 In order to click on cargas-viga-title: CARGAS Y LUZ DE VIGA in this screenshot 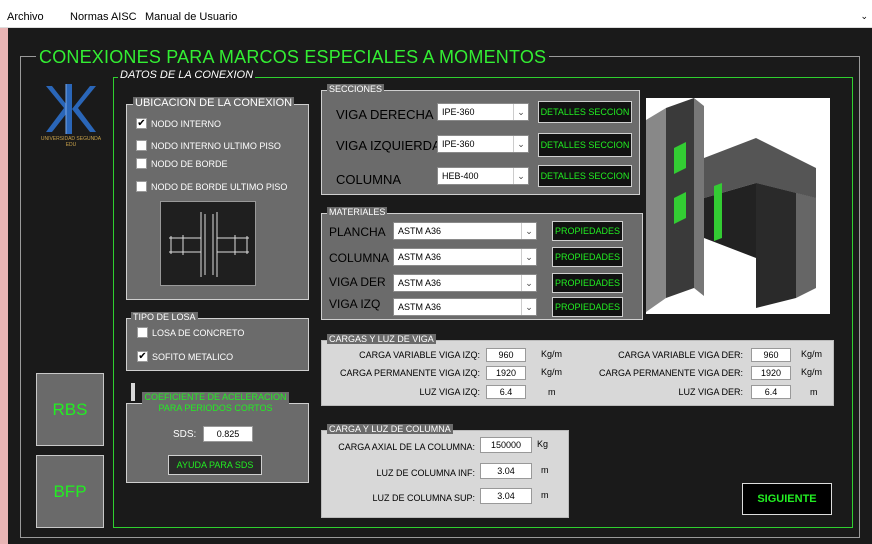, I will do `click(381, 339)`.